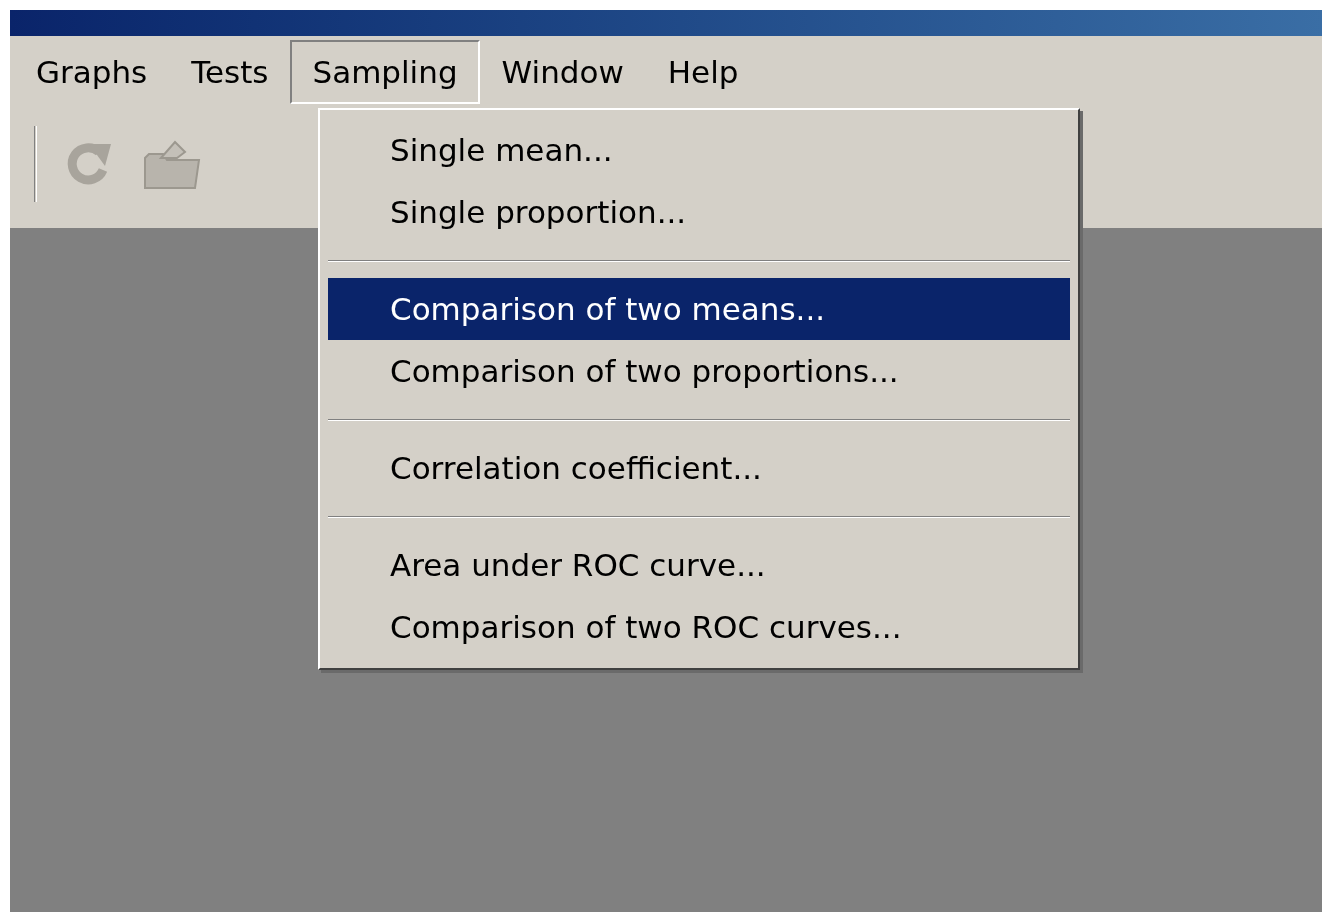  Describe the element at coordinates (230, 72) in the screenshot. I see `menu-item: Tests` at that location.